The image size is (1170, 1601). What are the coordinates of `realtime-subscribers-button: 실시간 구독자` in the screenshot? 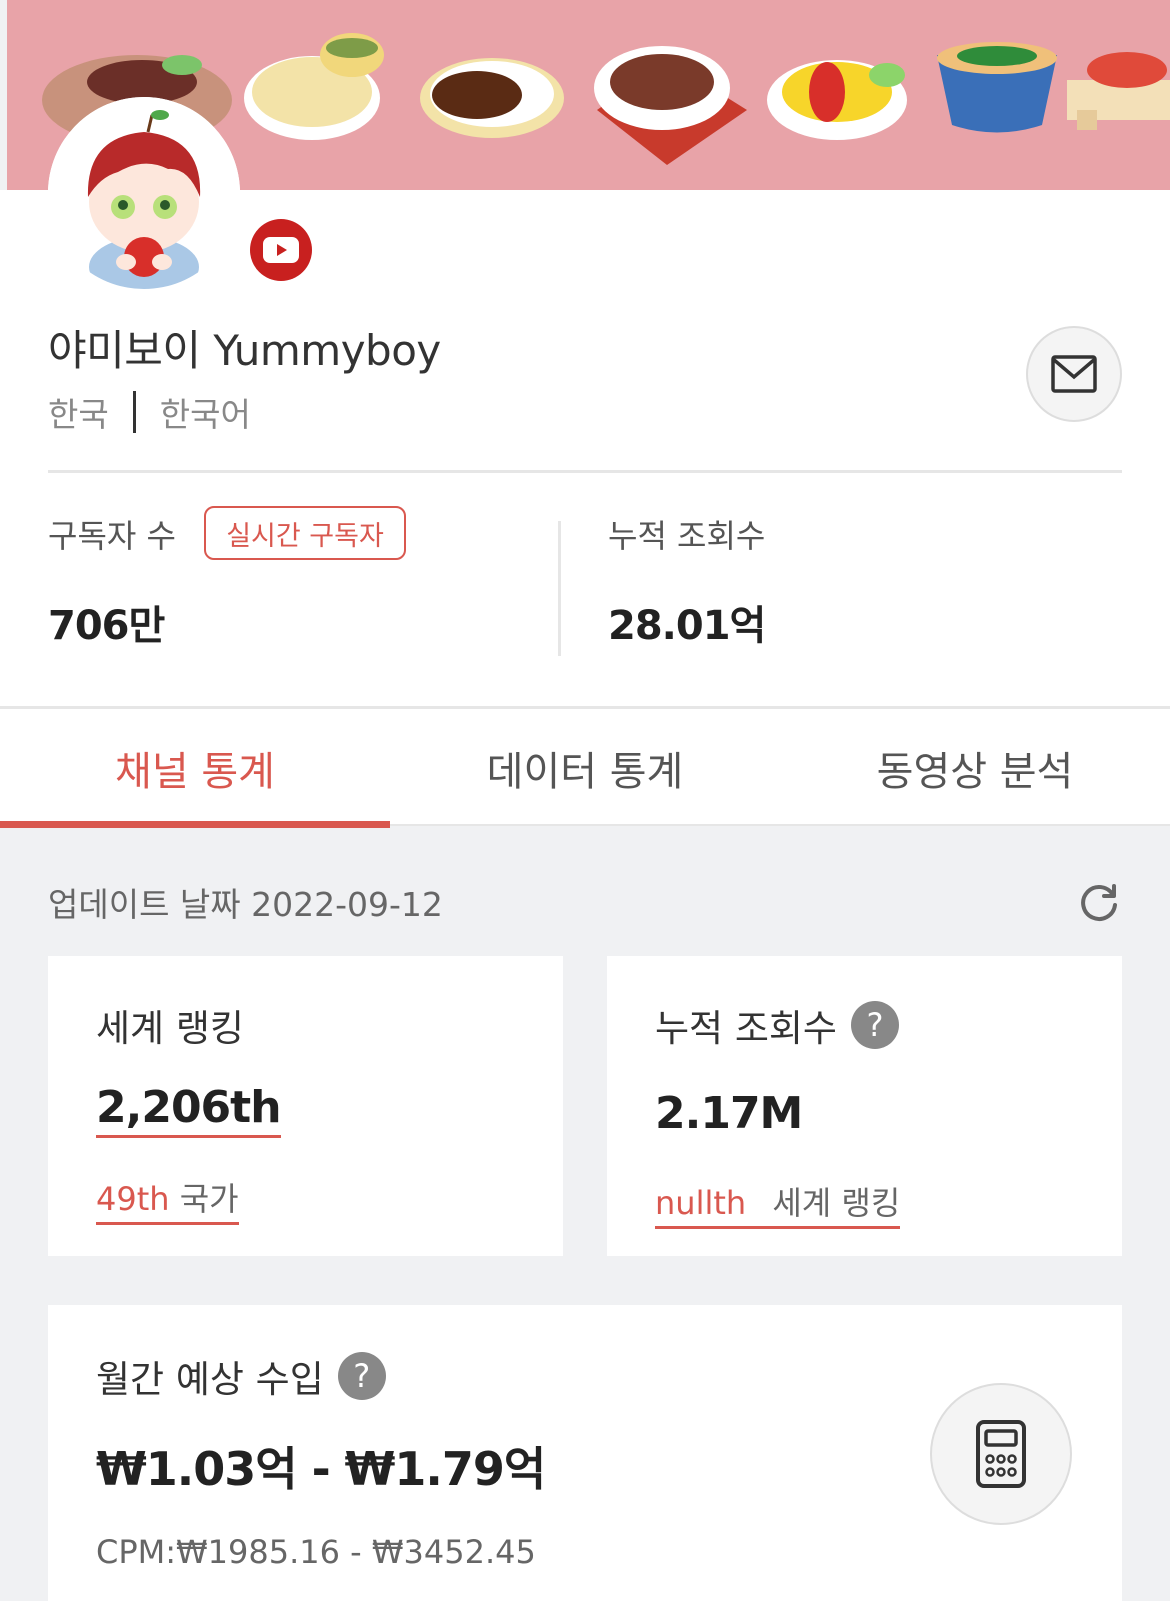 It's located at (305, 533).